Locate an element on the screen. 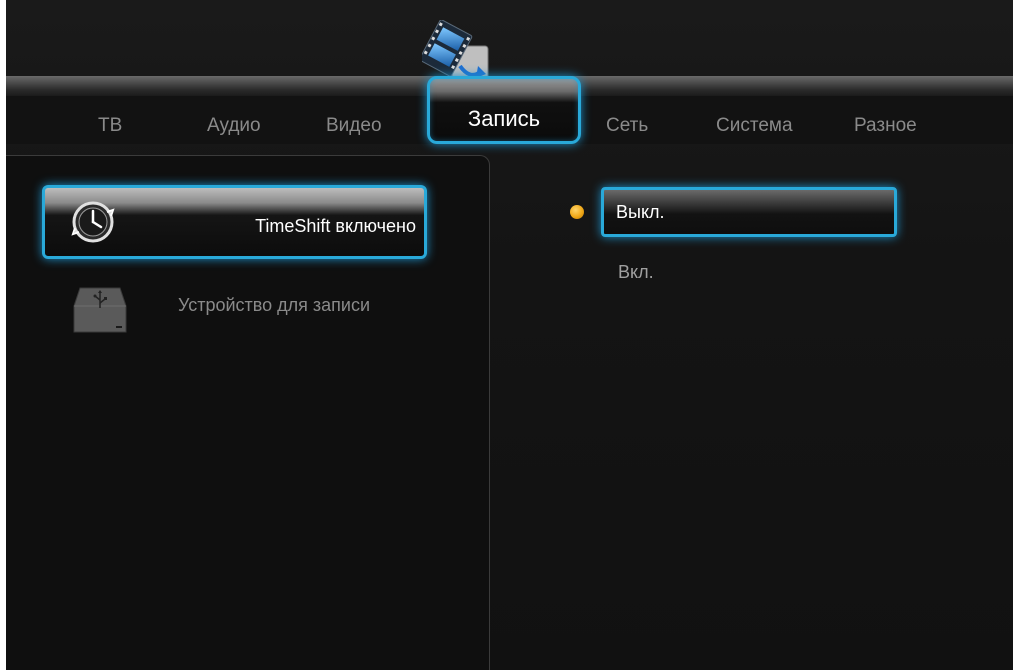  tab-system: Система is located at coordinates (754, 126).